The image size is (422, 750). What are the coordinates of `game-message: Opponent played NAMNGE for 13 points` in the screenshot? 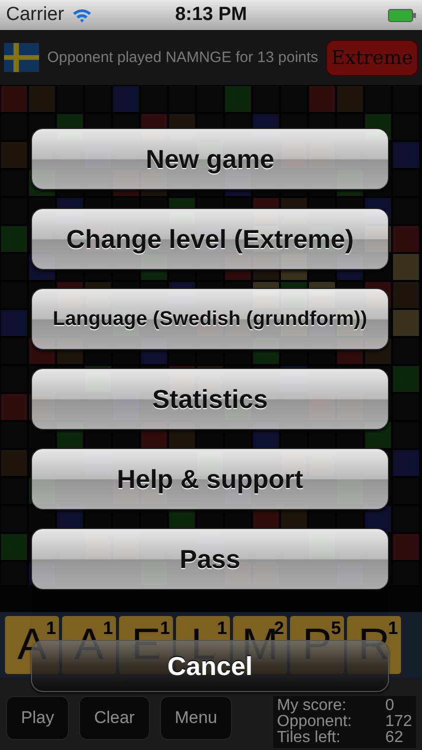 It's located at (182, 57).